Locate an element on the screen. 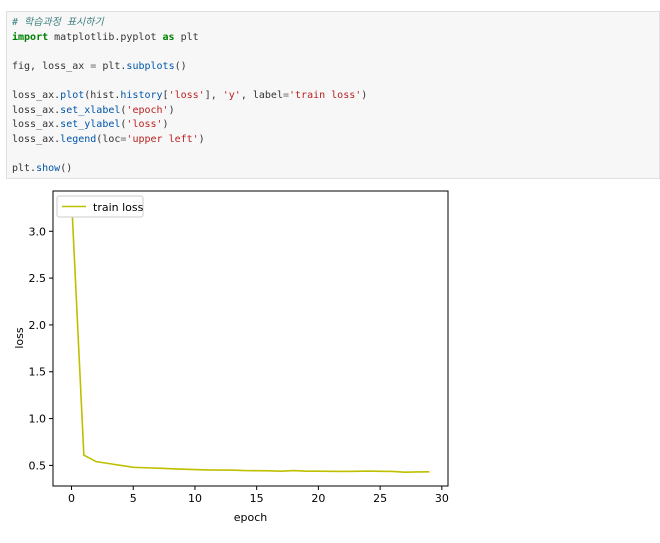 The height and width of the screenshot is (543, 660). y-axis: 0.5 1.0 1.5 2.0 2.5 3.0 is located at coordinates (41, 348).